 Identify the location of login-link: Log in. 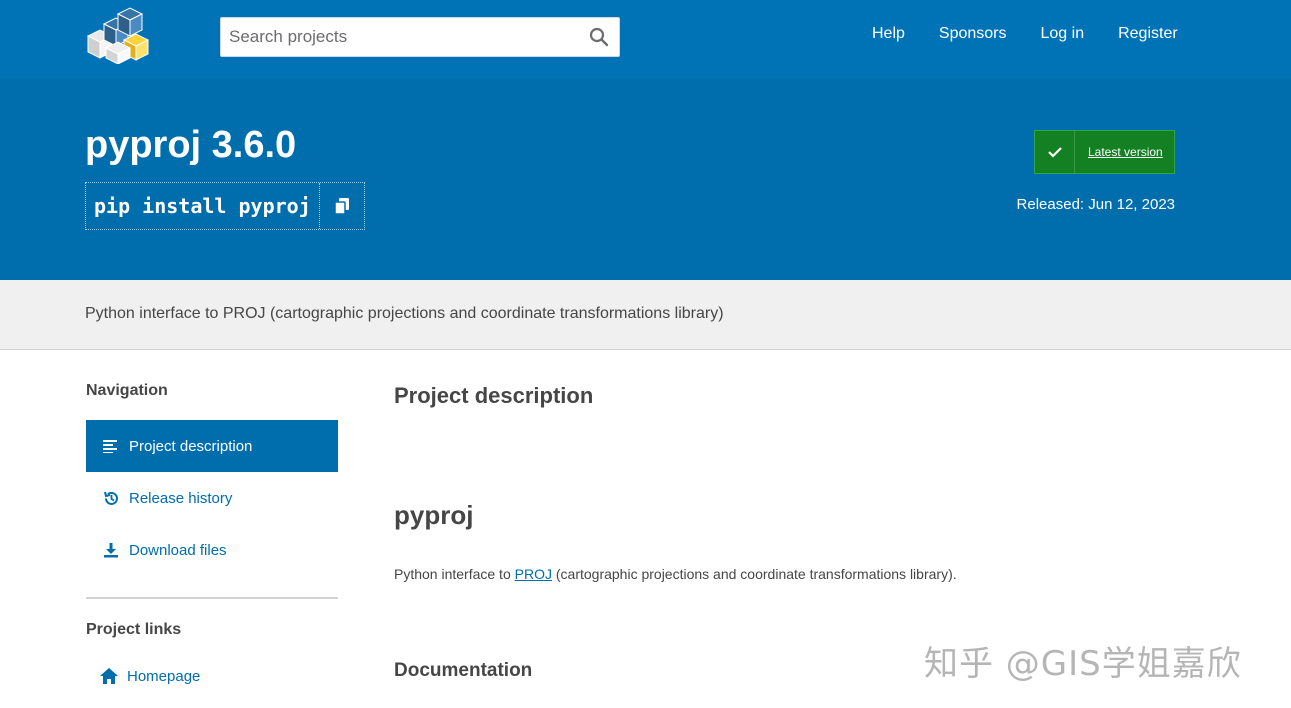
(1063, 34).